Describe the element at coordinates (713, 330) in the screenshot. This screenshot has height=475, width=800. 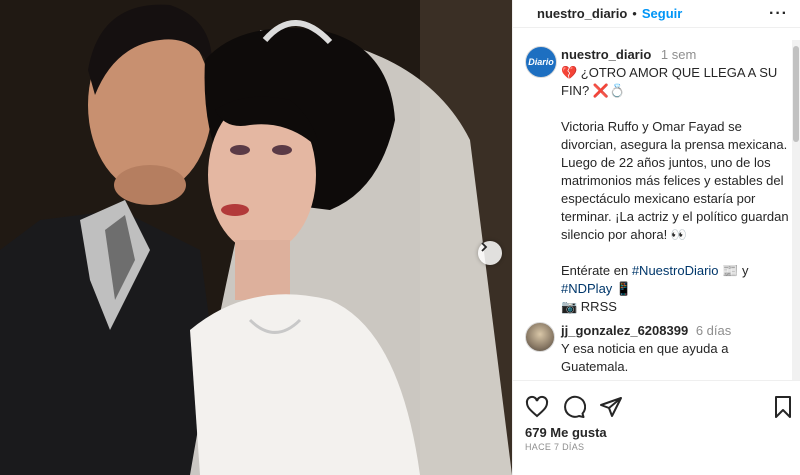
I see `comment-time: 6 días` at that location.